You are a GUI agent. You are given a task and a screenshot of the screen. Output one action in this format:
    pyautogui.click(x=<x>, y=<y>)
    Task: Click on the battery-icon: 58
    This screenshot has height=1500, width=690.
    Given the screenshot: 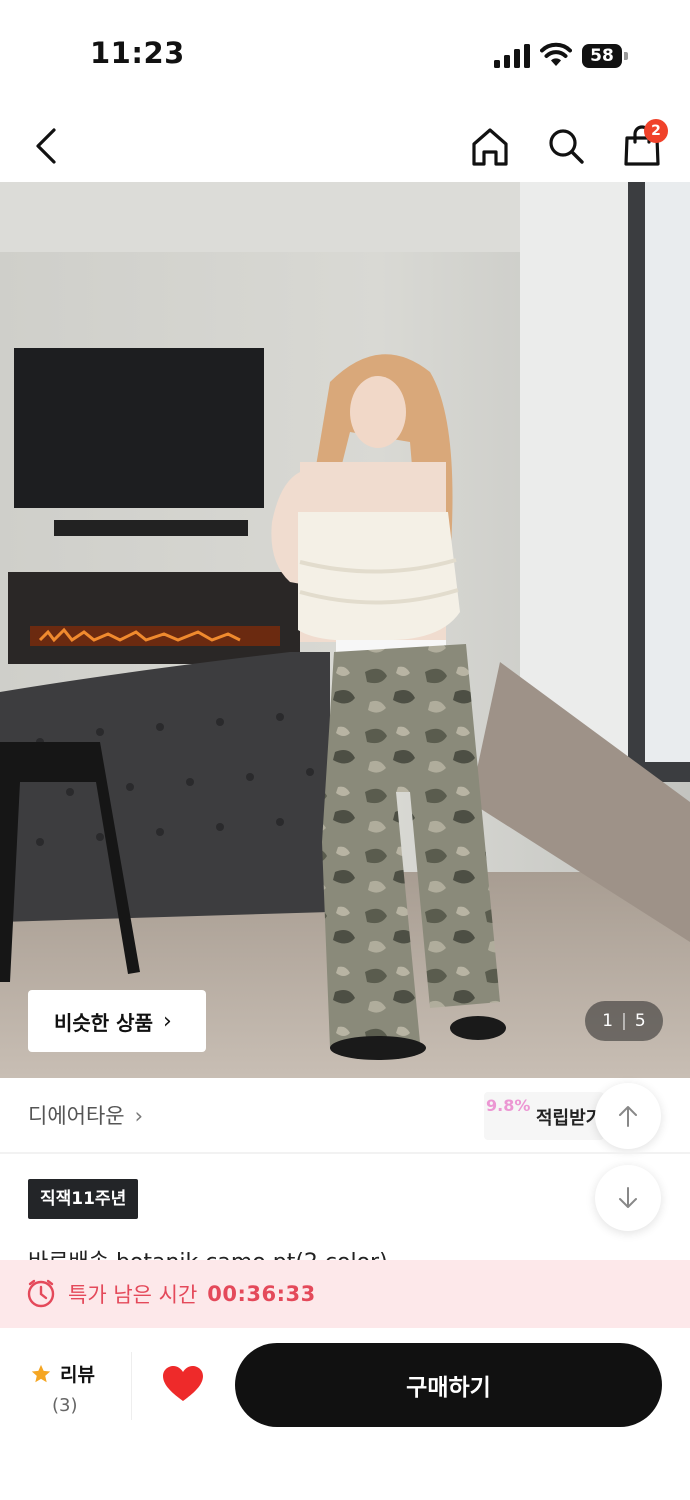 What is the action you would take?
    pyautogui.click(x=605, y=56)
    